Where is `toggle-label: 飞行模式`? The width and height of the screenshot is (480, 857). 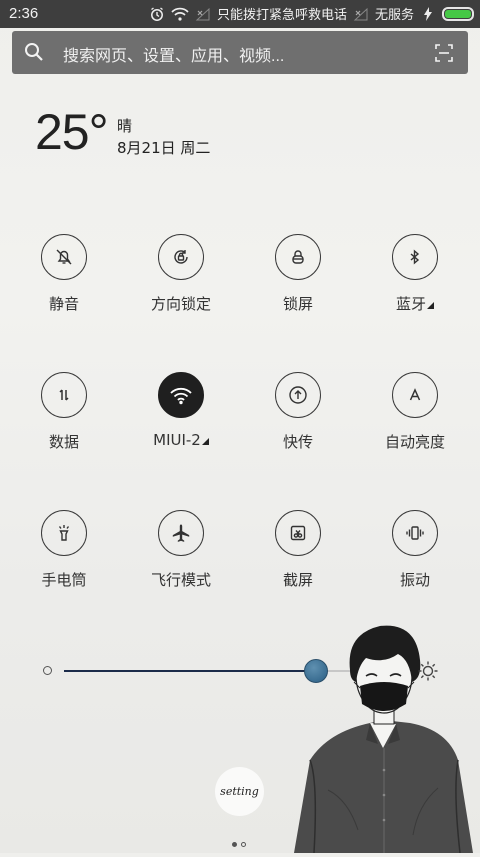
toggle-label: 飞行模式 is located at coordinates (180, 580).